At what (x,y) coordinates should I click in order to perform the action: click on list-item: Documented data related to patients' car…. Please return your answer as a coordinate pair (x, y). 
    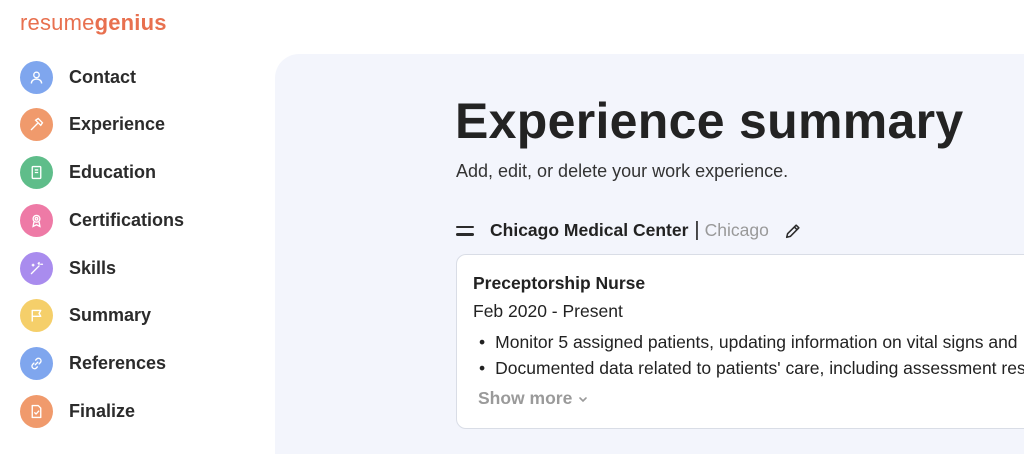
    Looking at the image, I should click on (748, 368).